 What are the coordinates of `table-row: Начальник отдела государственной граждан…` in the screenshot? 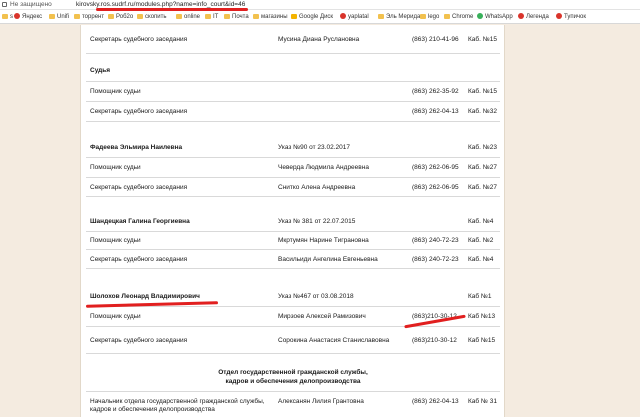 It's located at (293, 405).